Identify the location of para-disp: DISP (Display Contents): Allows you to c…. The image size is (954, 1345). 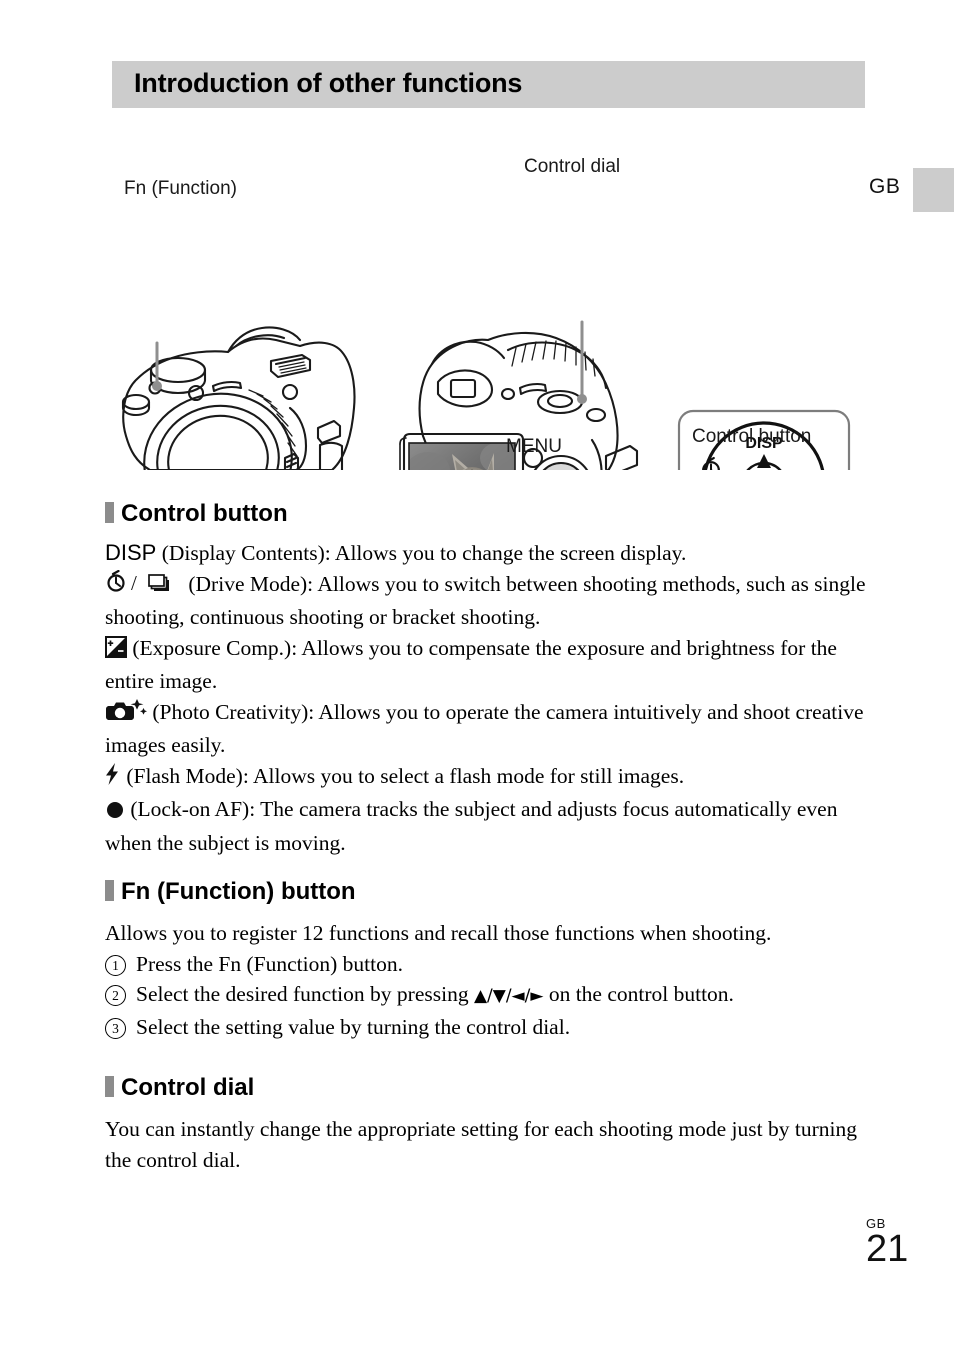
(489, 553).